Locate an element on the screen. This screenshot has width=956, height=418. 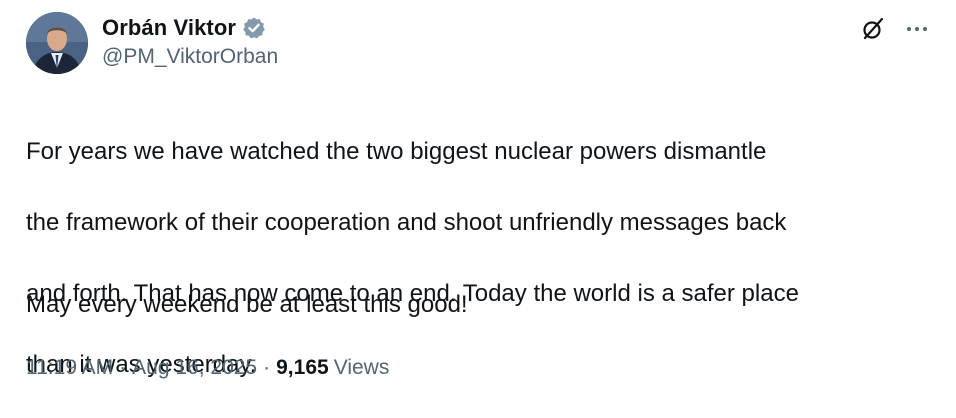
grok-slash-icon is located at coordinates (873, 29).